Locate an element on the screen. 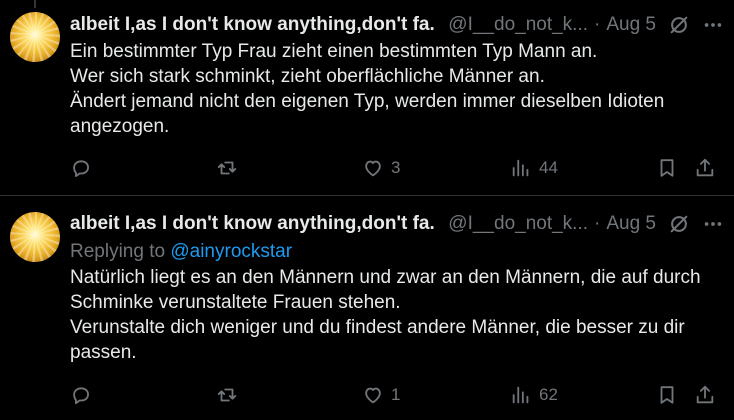 This screenshot has height=420, width=734. like-button: 1 is located at coordinates (381, 395).